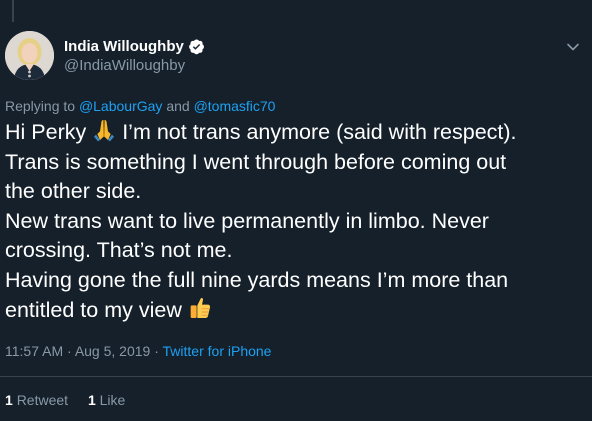  Describe the element at coordinates (91, 400) in the screenshot. I see `likes-count: 1` at that location.